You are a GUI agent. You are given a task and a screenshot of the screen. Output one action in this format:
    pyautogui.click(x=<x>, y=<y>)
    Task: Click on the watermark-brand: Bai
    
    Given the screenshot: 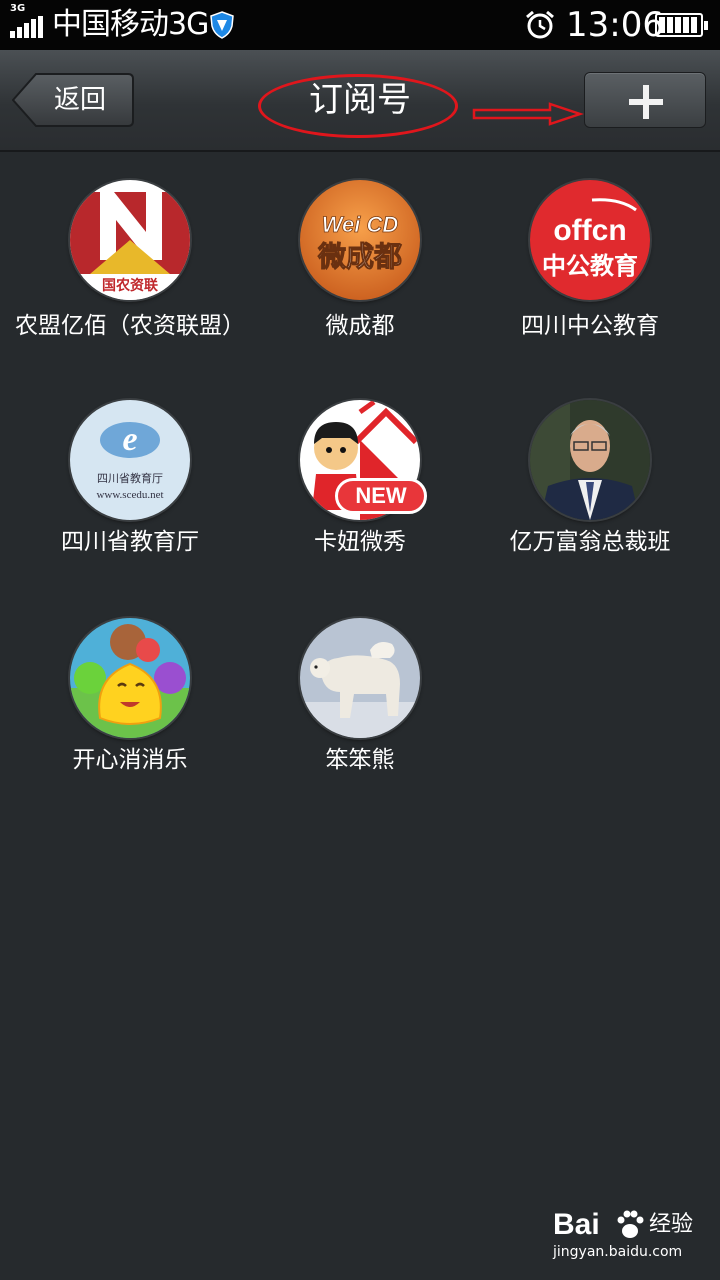 What is the action you would take?
    pyautogui.click(x=576, y=1224)
    